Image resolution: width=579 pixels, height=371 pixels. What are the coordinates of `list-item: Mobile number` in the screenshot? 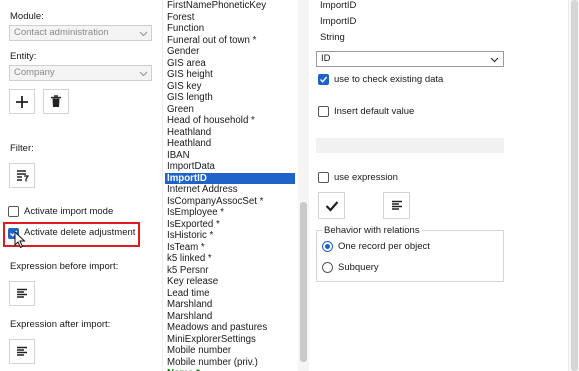 It's located at (230, 351).